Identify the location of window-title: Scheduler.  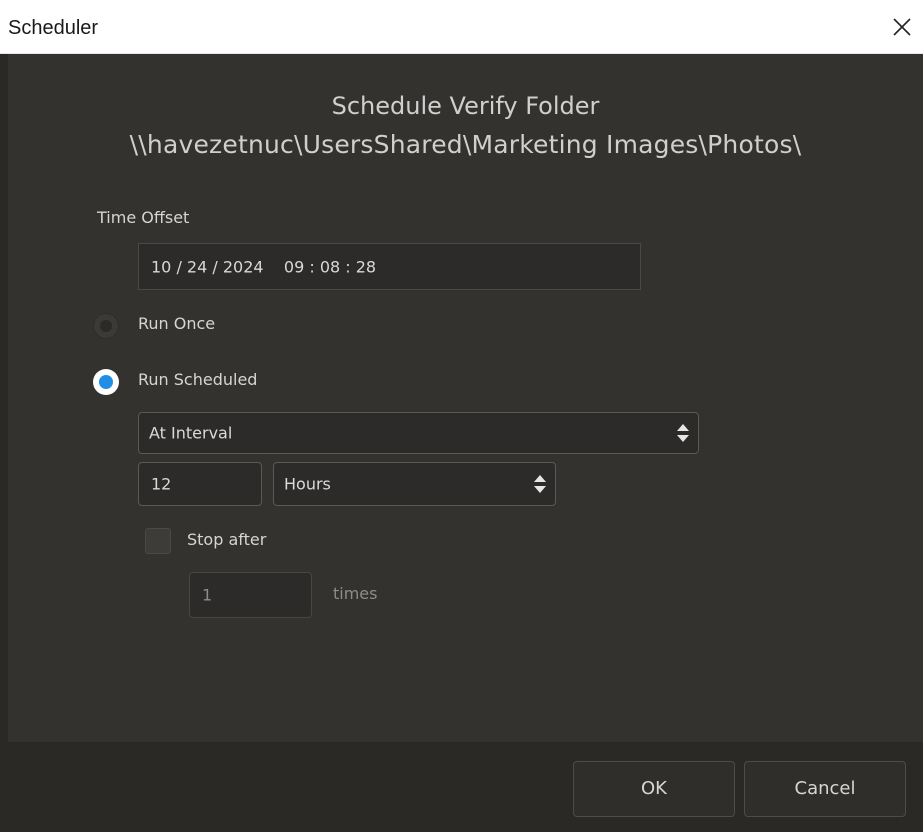
(53, 28).